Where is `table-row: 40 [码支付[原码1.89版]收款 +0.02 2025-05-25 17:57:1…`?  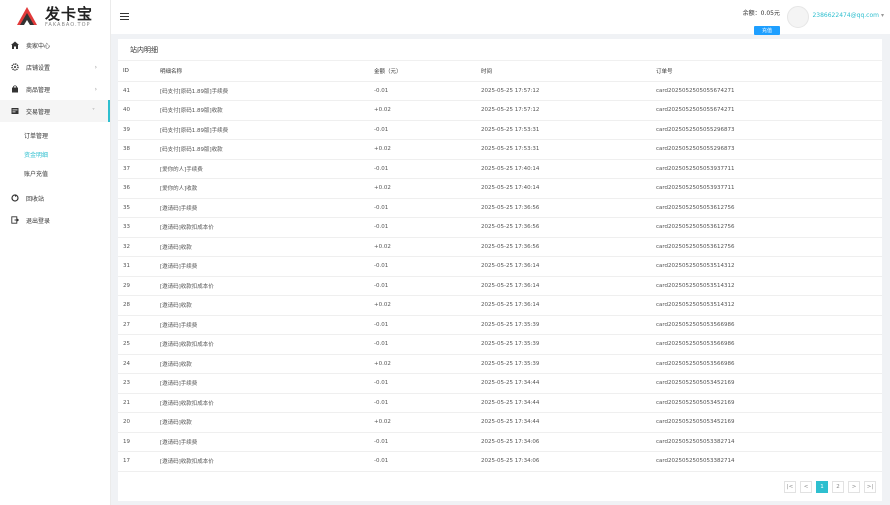 table-row: 40 [码支付[原码1.89版]收款 +0.02 2025-05-25 17:57:1… is located at coordinates (500, 110).